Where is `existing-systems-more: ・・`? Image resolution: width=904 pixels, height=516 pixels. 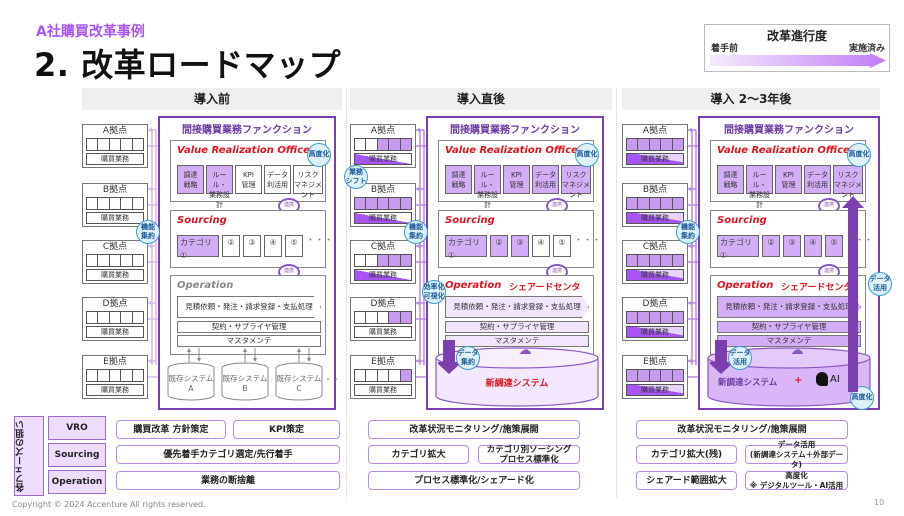 existing-systems-more: ・・ is located at coordinates (332, 379).